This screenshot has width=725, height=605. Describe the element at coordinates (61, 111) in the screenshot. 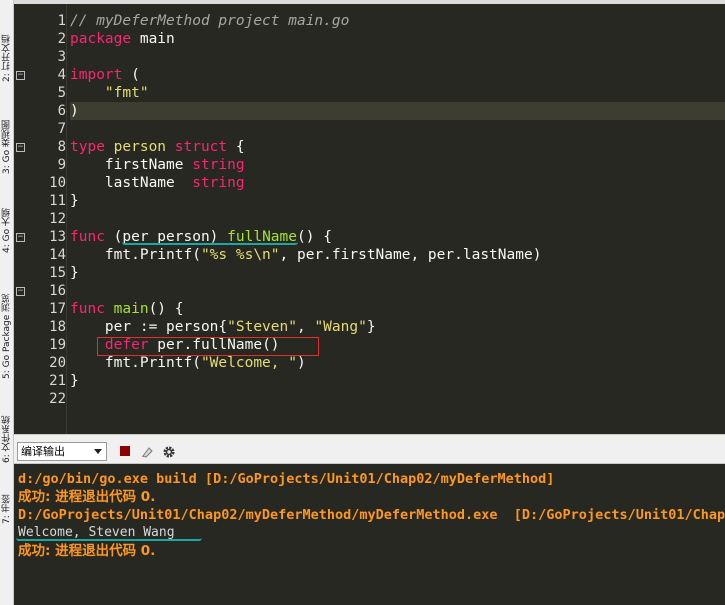

I see `line-number: 6` at that location.